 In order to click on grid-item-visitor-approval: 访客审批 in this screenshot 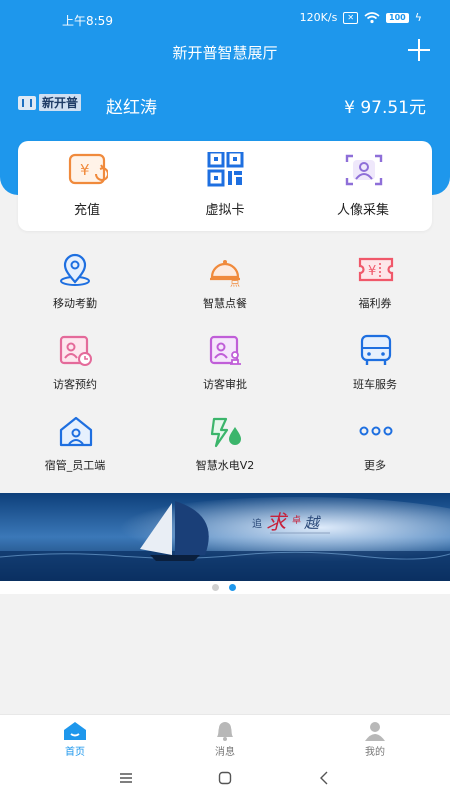, I will do `click(225, 374)`.